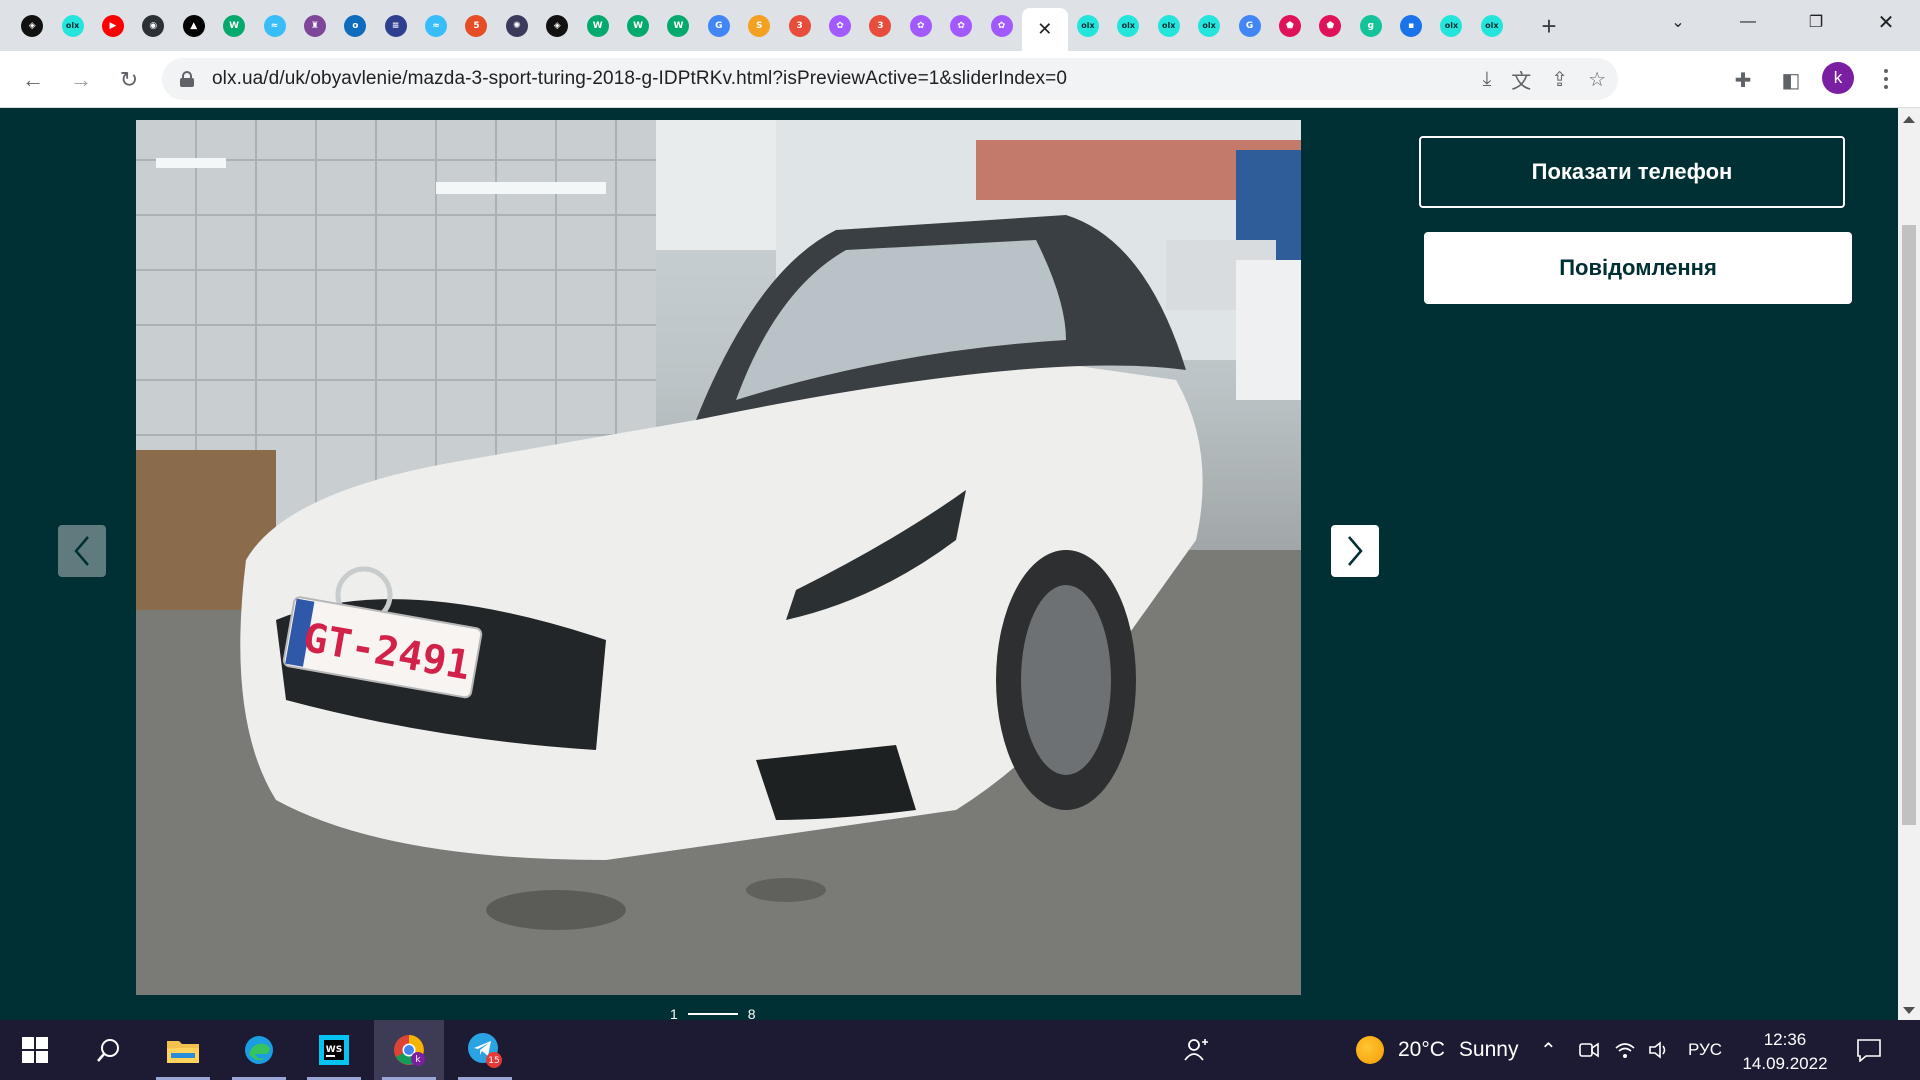 This screenshot has width=1920, height=1080. Describe the element at coordinates (1909, 525) in the screenshot. I see `scroll-thumb` at that location.